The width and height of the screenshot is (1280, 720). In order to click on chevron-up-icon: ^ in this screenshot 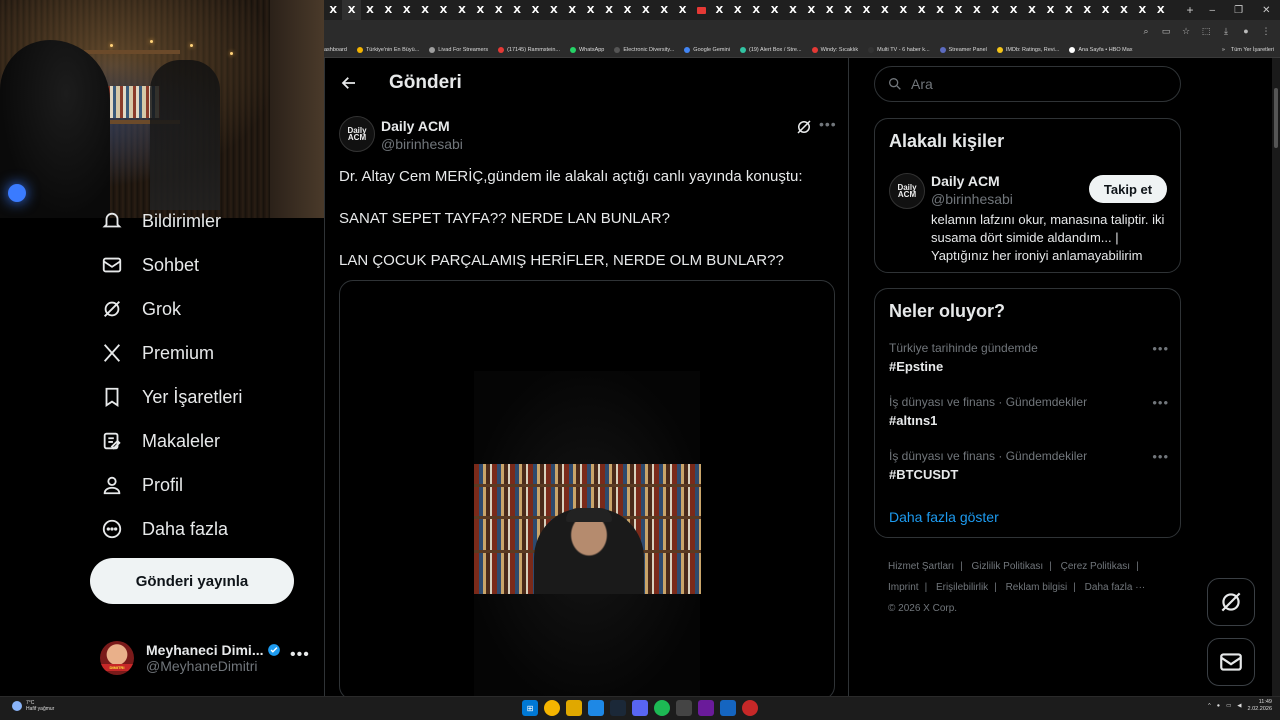, I will do `click(1209, 706)`.